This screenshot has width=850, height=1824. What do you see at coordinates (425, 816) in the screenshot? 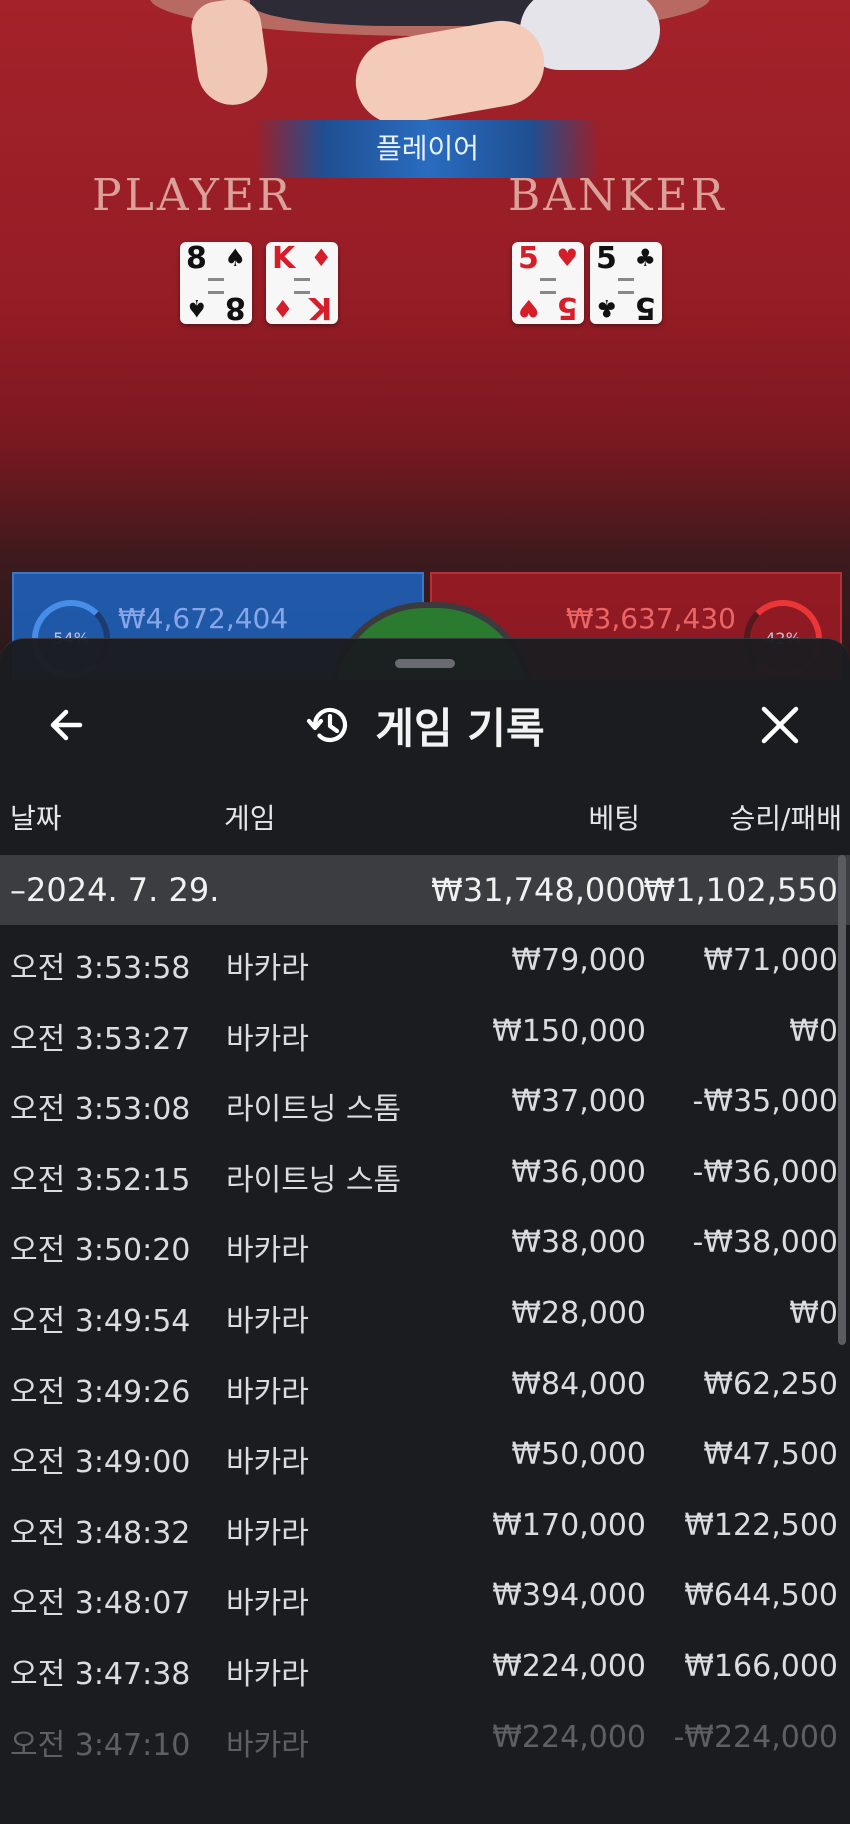
I see `table-header: 날짜 게임 베팅 승리/패배` at bounding box center [425, 816].